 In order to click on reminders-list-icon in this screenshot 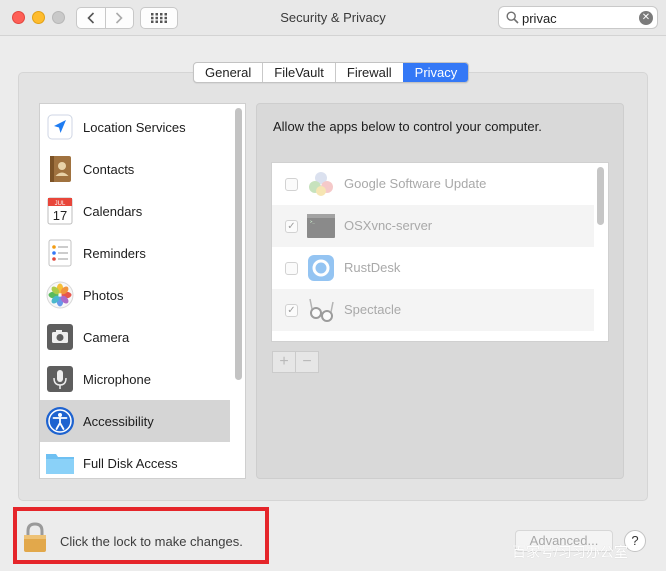, I will do `click(60, 253)`.